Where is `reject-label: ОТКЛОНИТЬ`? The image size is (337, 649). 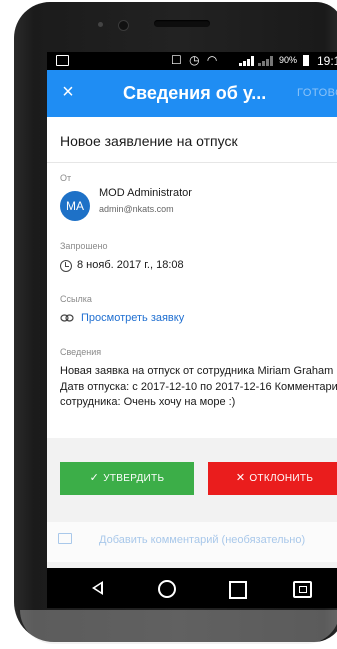 reject-label: ОТКЛОНИТЬ is located at coordinates (281, 478).